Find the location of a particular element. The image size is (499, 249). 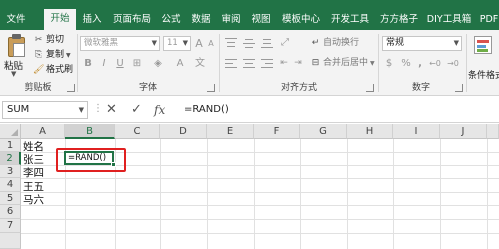

font-name-select: 微软雅黑 ▼ is located at coordinates (120, 43).